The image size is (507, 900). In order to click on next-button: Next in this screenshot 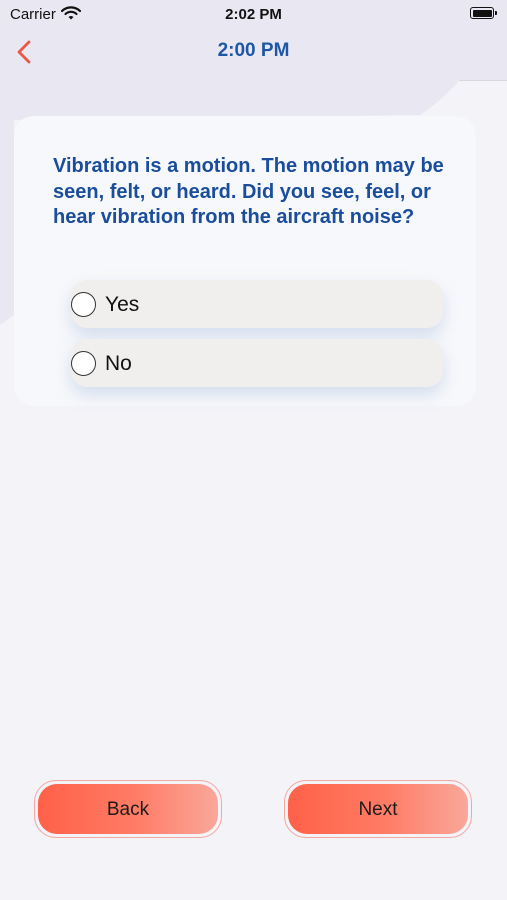, I will do `click(378, 809)`.